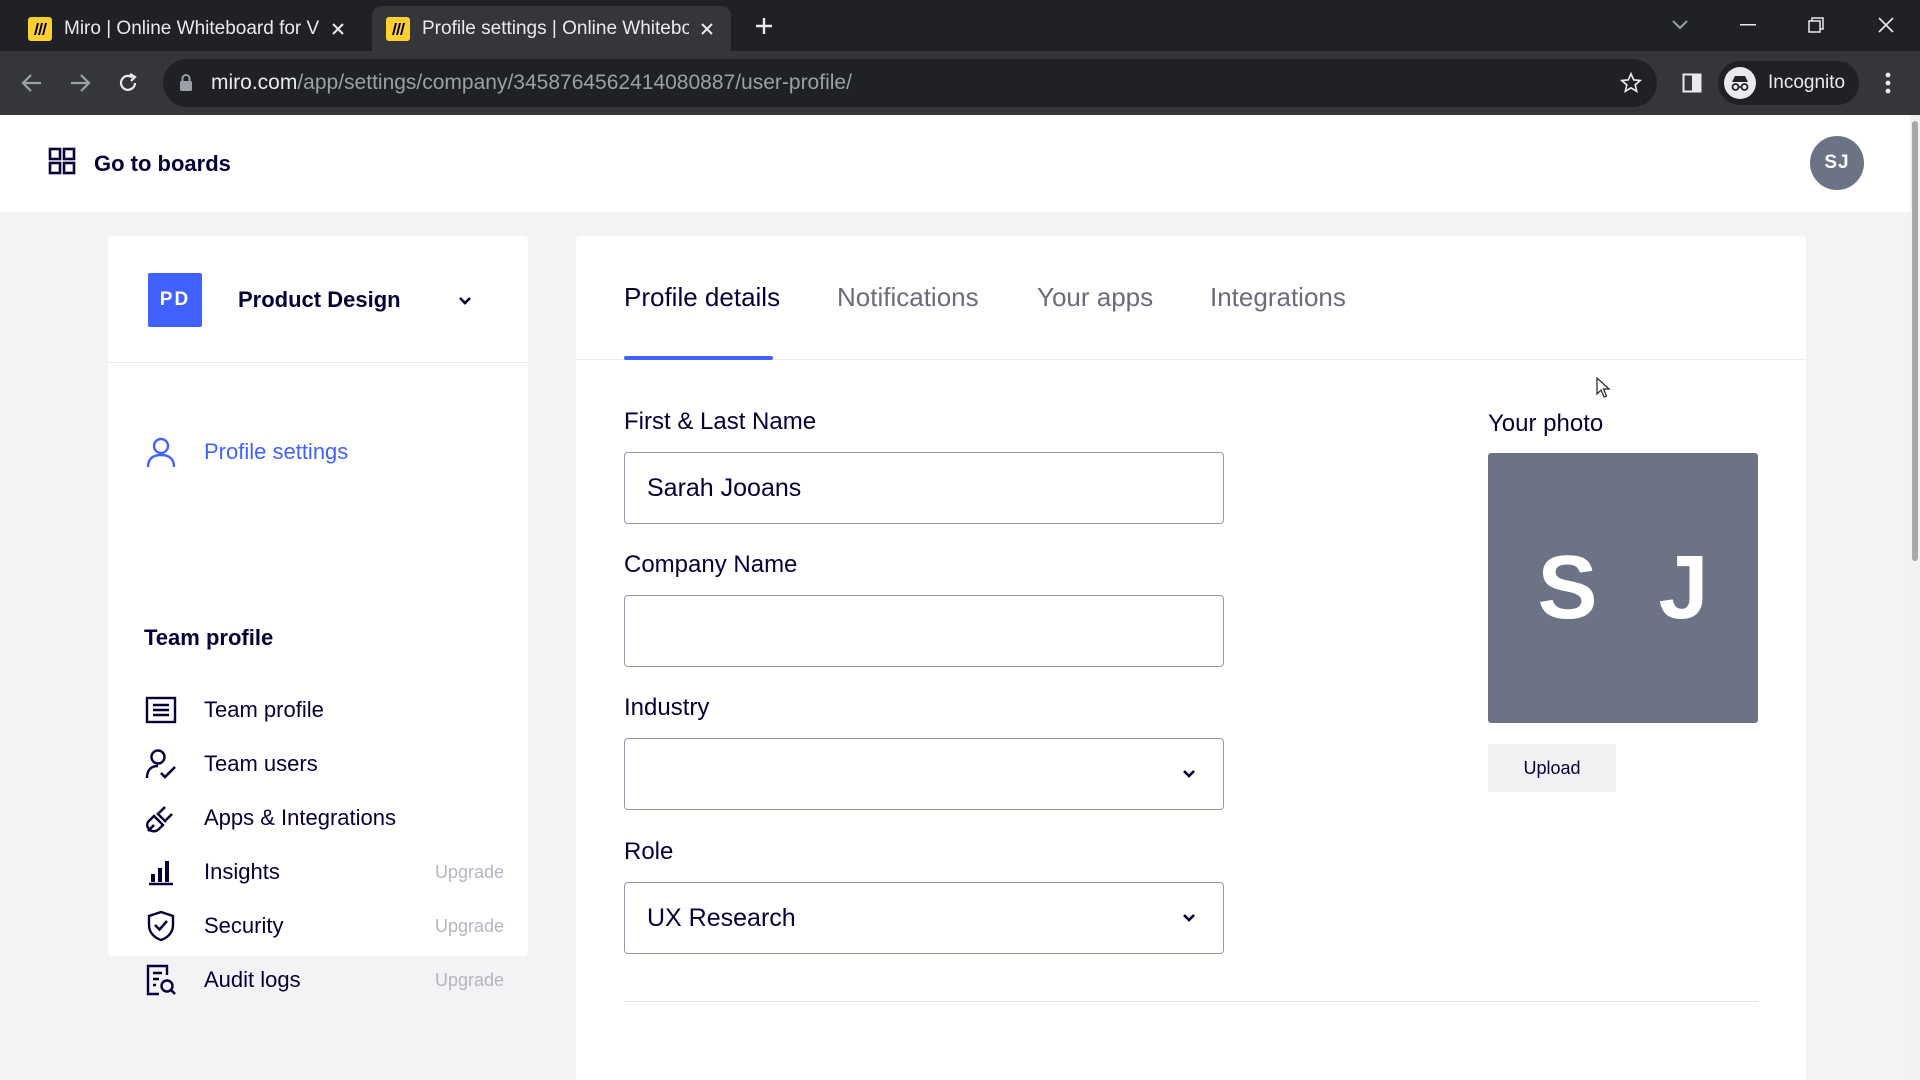  I want to click on incognito-profile-button: Incognito, so click(1789, 83).